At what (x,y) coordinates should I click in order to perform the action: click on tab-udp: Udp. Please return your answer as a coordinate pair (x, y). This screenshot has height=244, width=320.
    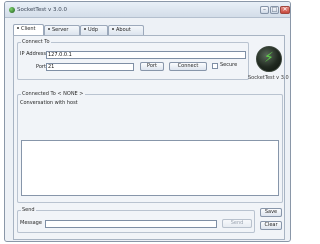
    Looking at the image, I should click on (94, 30).